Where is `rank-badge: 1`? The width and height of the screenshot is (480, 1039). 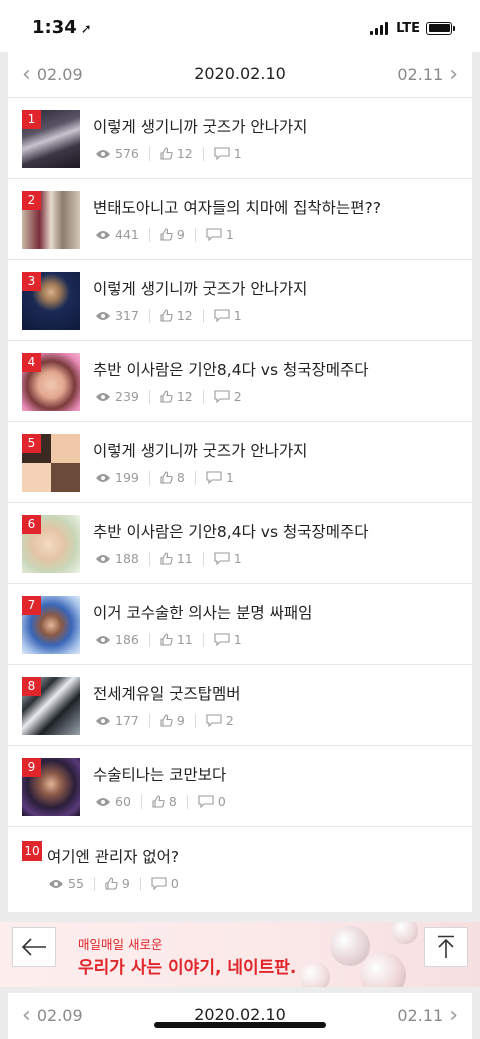 rank-badge: 1 is located at coordinates (31, 119).